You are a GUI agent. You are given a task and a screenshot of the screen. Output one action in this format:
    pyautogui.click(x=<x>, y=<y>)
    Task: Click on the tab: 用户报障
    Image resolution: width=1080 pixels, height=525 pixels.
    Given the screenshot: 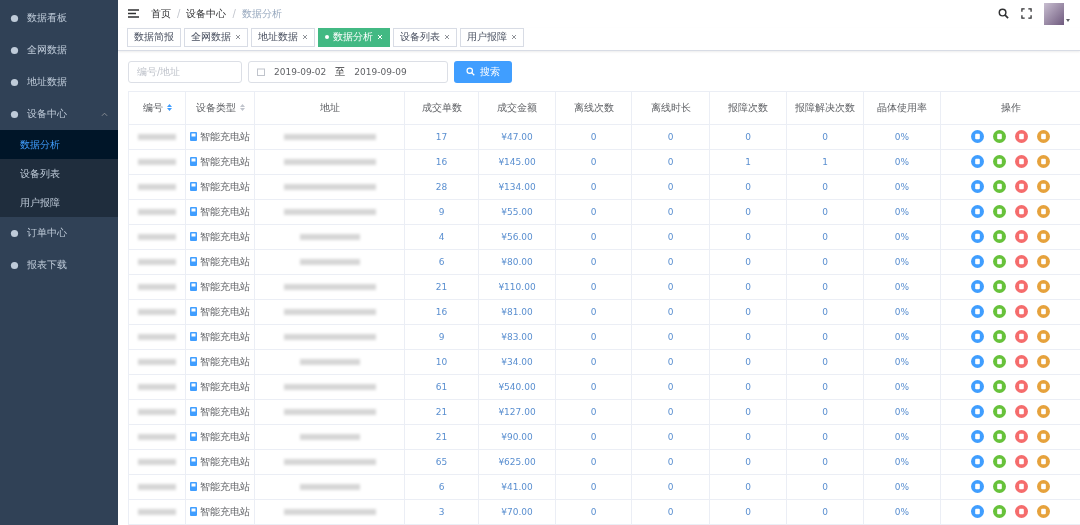 What is the action you would take?
    pyautogui.click(x=492, y=37)
    